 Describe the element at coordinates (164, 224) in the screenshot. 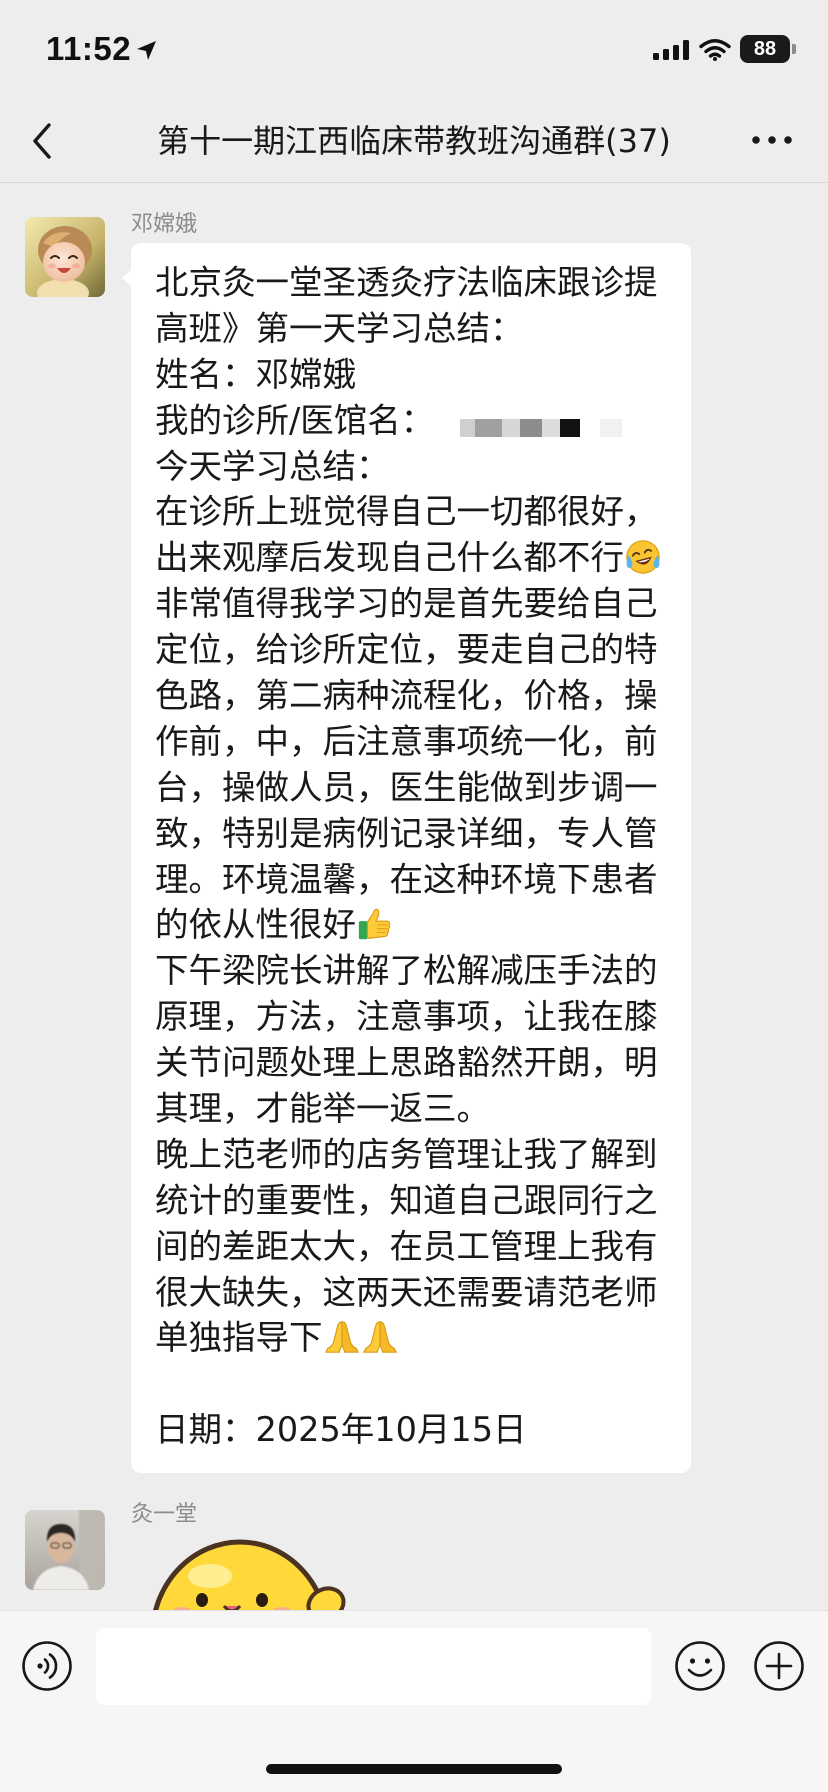

I see `sender-name: 邓嫦娥` at that location.